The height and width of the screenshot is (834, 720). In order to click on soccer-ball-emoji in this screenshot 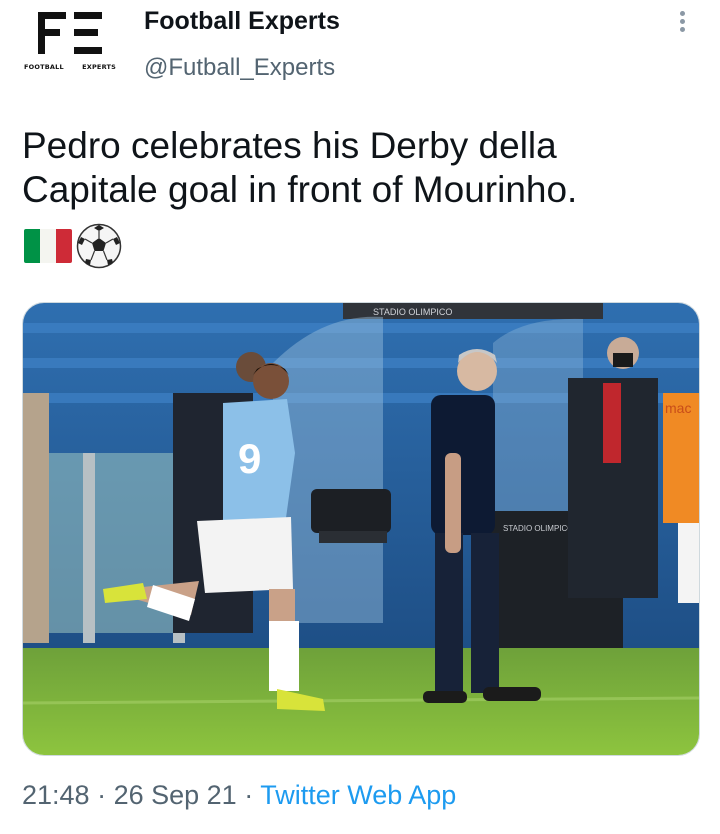, I will do `click(99, 246)`.